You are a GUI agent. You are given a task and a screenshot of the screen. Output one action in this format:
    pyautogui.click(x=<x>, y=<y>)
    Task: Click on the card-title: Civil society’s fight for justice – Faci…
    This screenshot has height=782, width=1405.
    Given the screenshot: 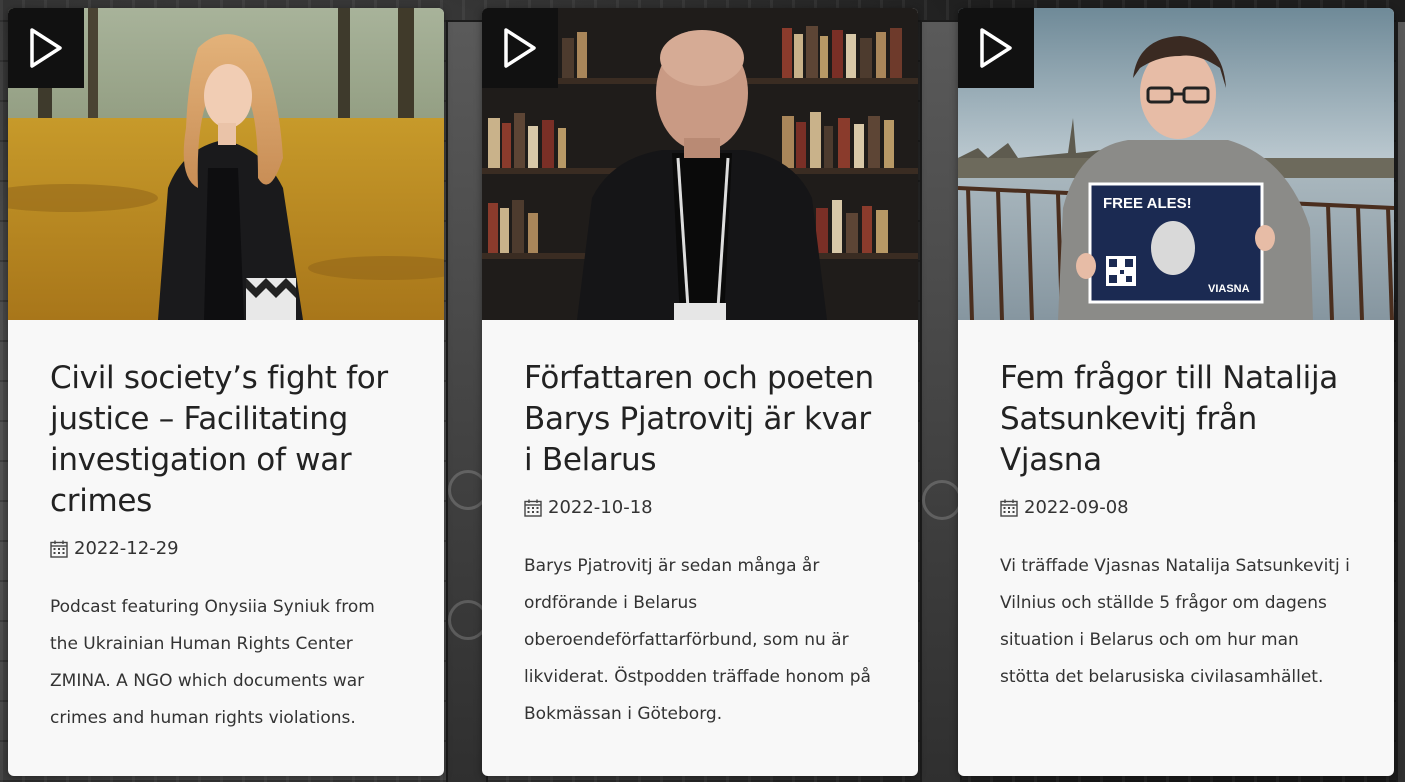 What is the action you would take?
    pyautogui.click(x=226, y=440)
    